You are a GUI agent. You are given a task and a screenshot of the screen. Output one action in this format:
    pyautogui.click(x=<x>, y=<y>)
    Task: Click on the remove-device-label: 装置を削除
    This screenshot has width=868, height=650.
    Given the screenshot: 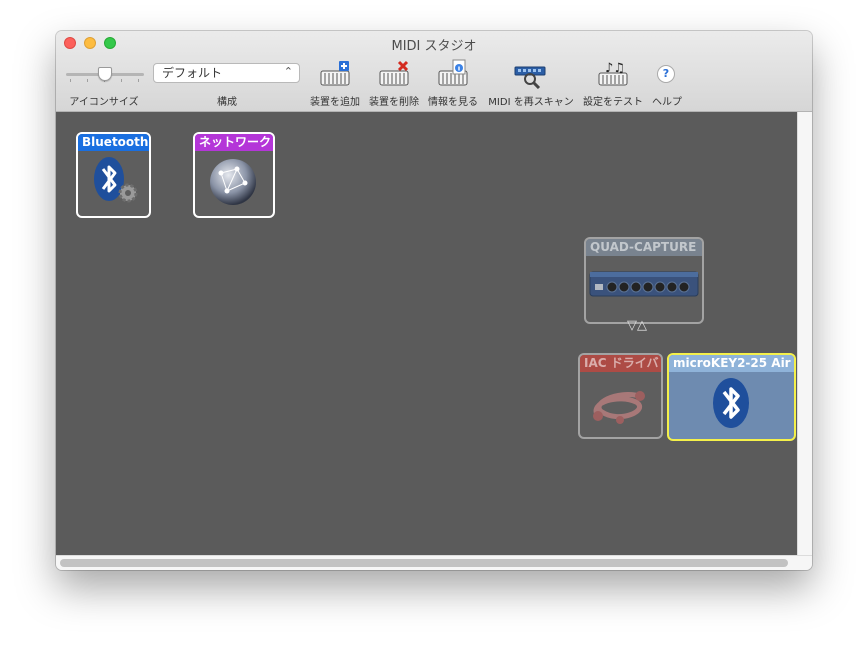 What is the action you would take?
    pyautogui.click(x=394, y=102)
    